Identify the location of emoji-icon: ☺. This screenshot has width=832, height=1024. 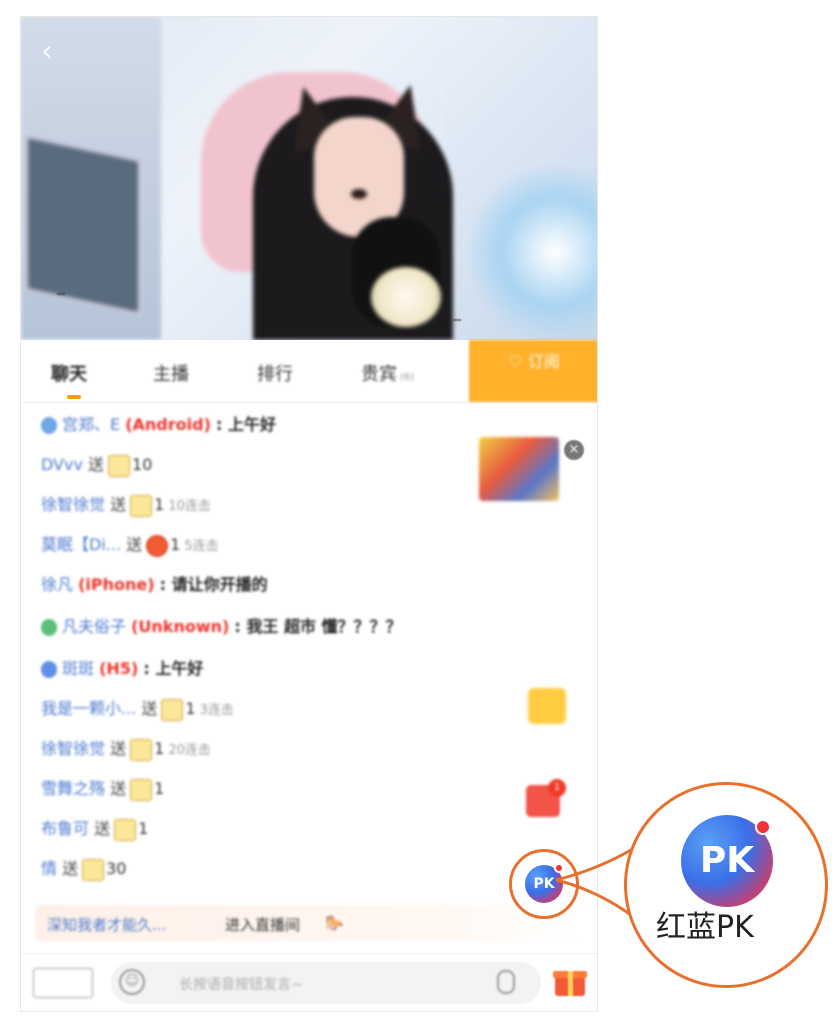
(132, 982).